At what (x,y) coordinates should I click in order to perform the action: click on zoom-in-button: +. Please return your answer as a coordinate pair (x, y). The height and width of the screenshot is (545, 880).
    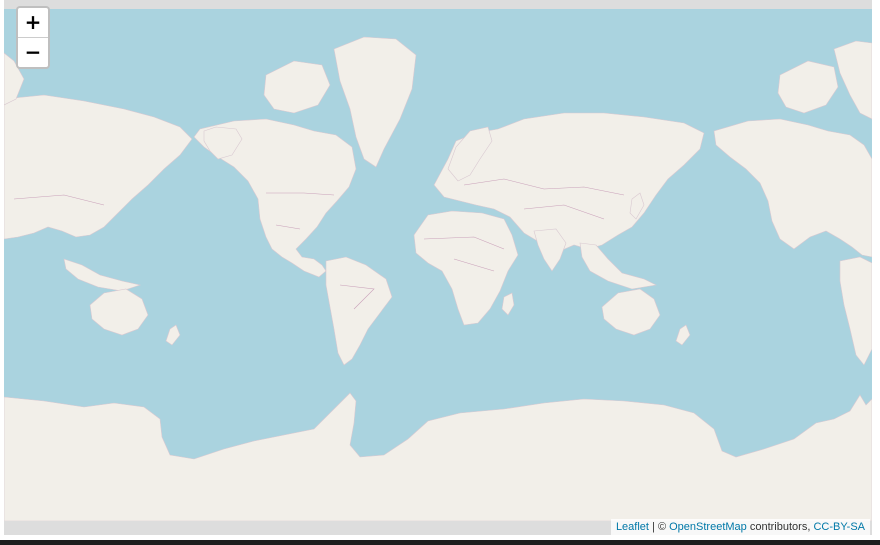
    Looking at the image, I should click on (33, 23).